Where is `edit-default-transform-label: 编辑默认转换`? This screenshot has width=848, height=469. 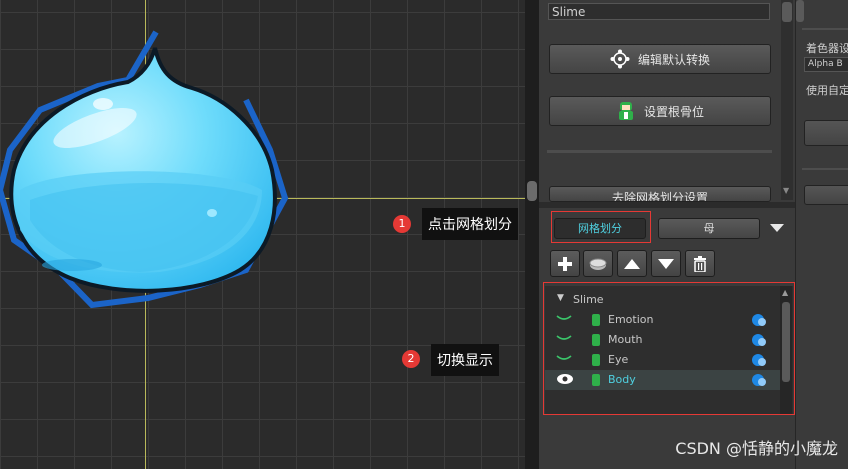
edit-default-transform-label: 编辑默认转换 is located at coordinates (673, 59).